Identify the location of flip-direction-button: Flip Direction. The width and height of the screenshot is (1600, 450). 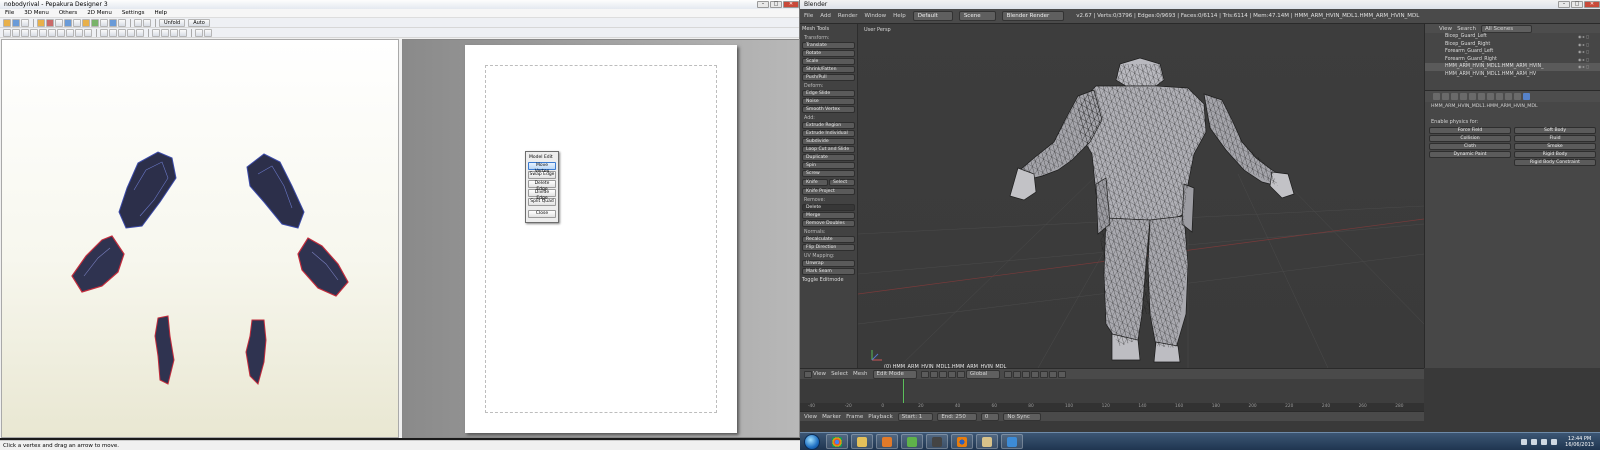
(828, 247).